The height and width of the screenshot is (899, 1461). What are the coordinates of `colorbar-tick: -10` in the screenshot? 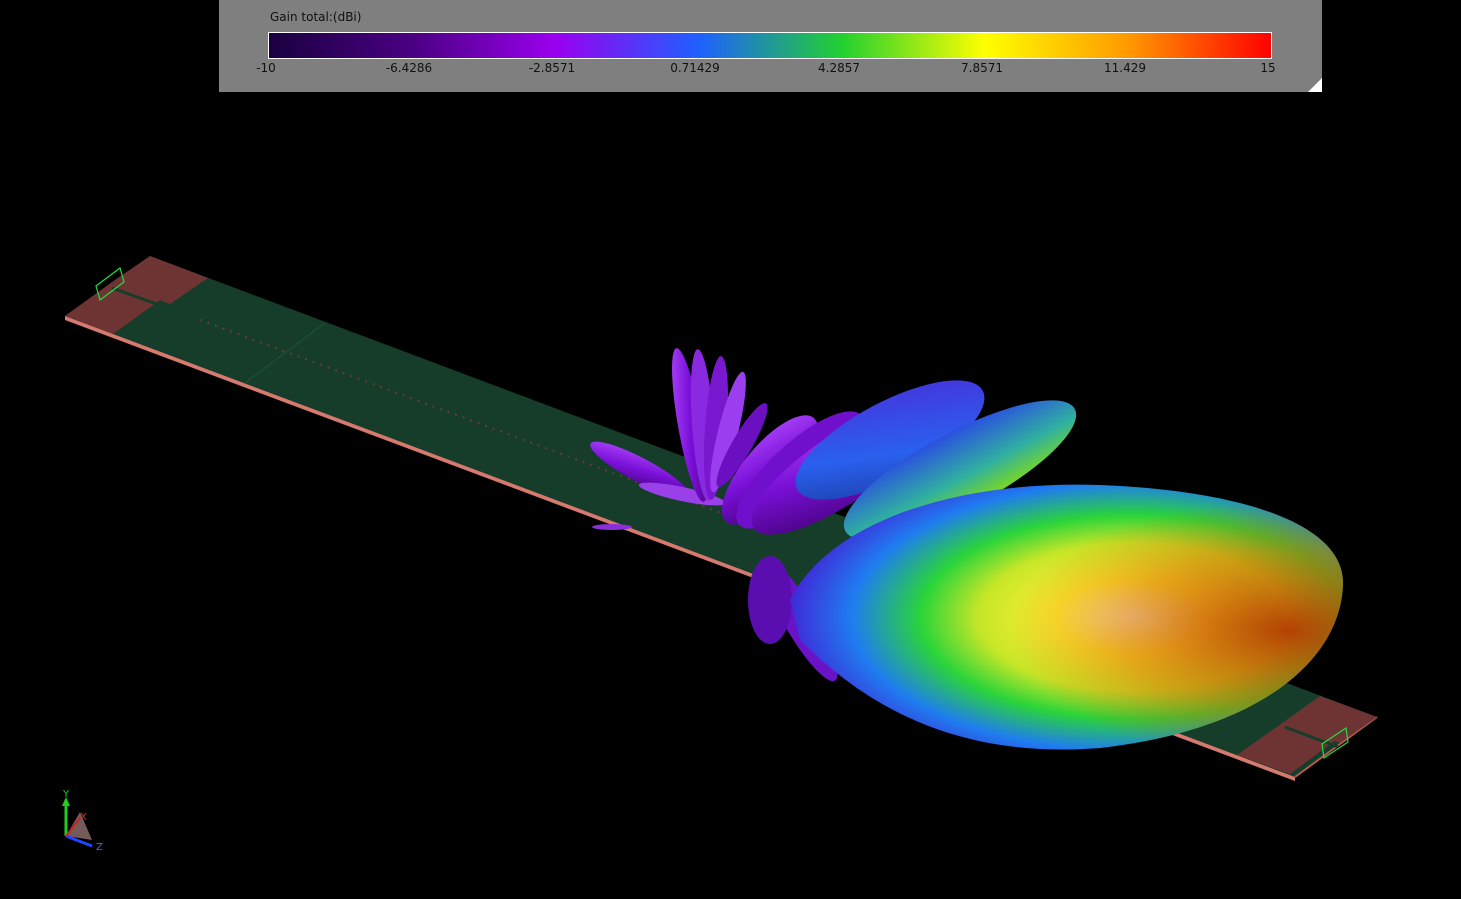 It's located at (266, 68).